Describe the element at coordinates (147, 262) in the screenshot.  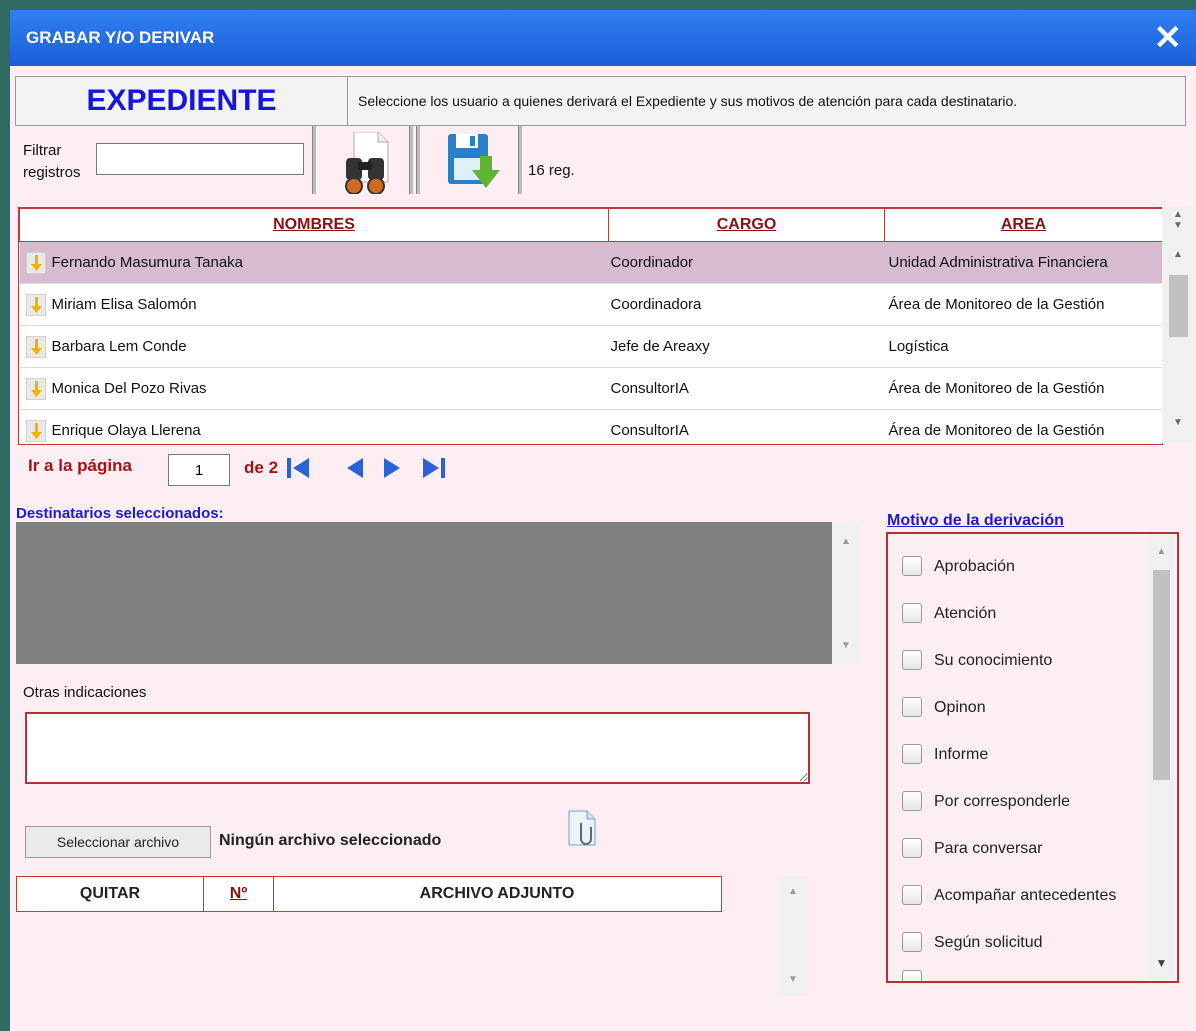
I see `user-name: Fernando Masumura Tanaka` at that location.